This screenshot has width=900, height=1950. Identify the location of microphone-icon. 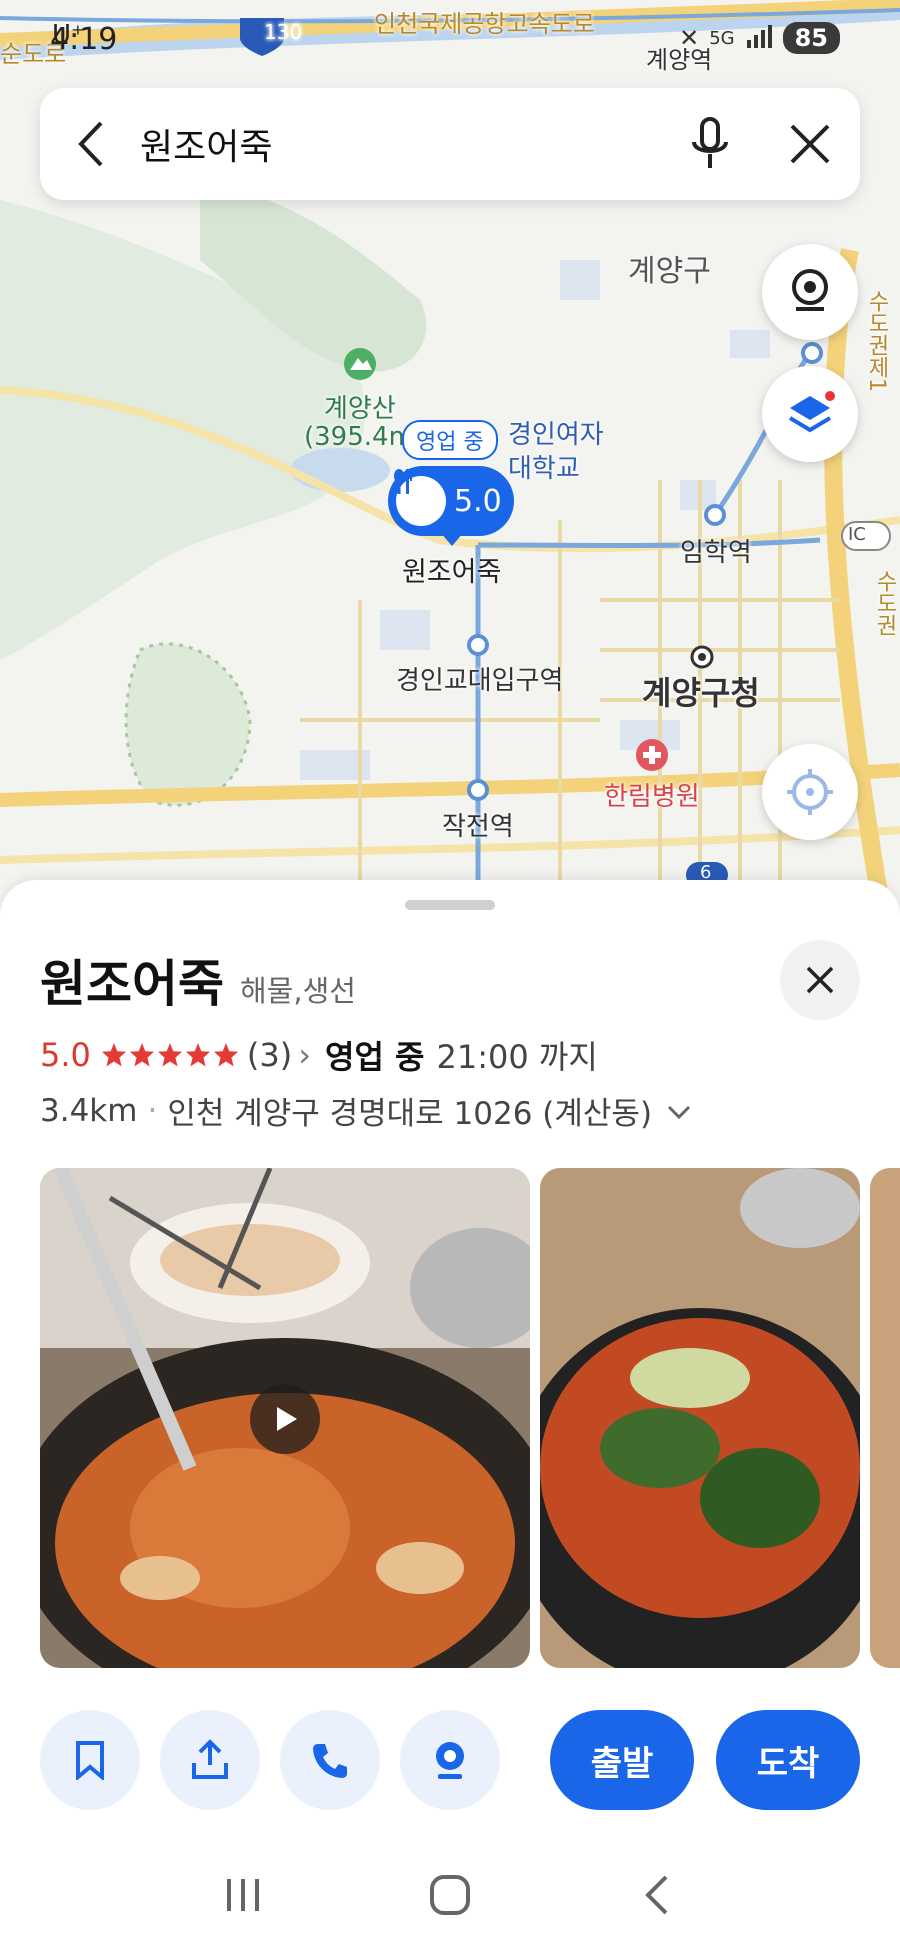
(710, 142).